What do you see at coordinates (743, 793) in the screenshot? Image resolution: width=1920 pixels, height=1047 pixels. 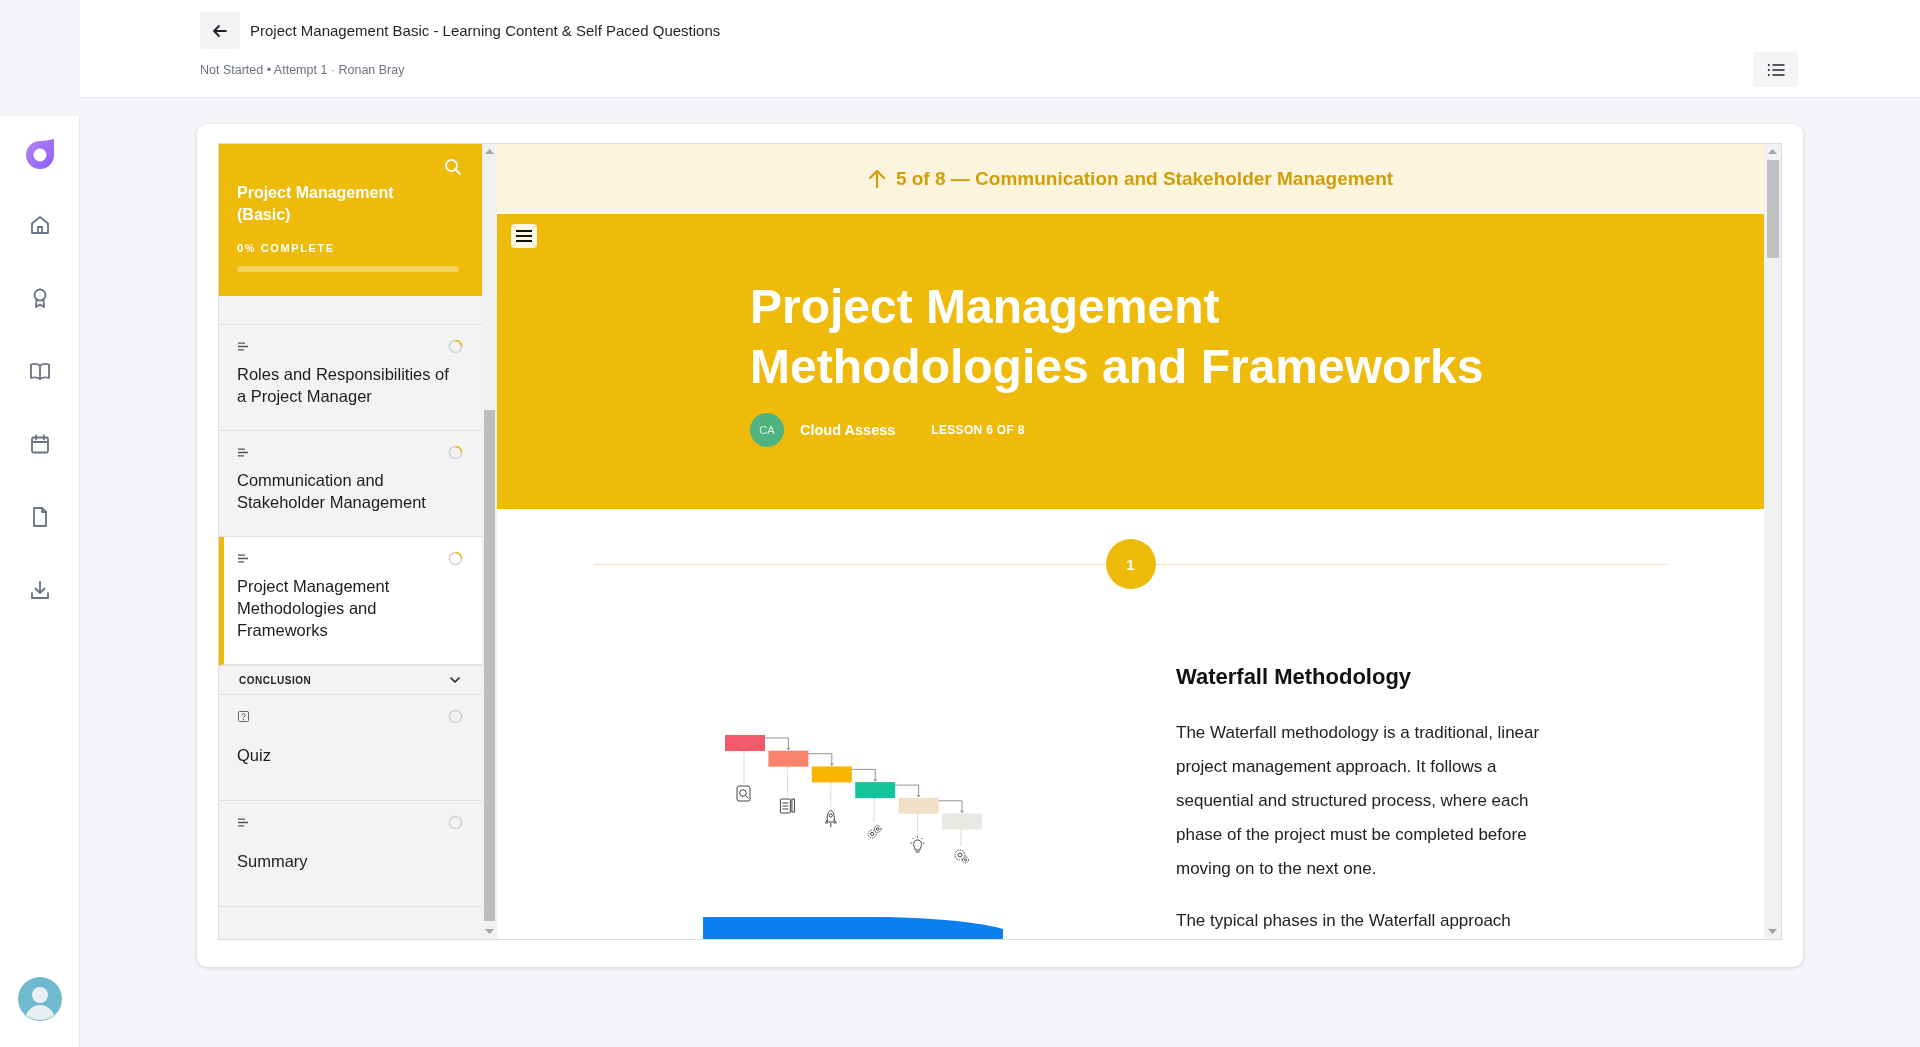 I see `magnifier-icon` at bounding box center [743, 793].